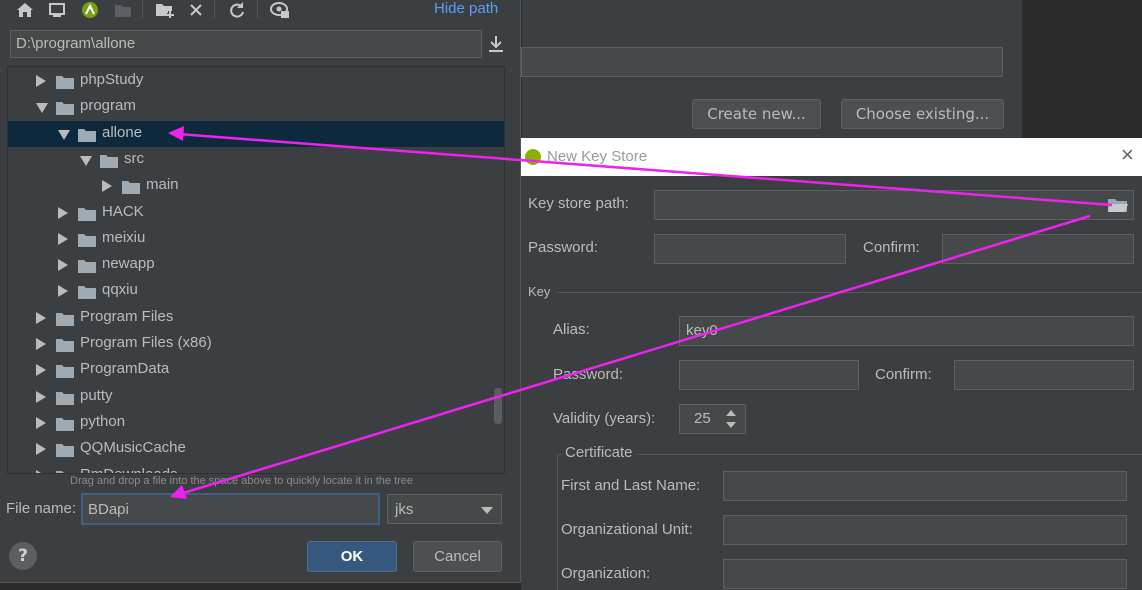 The height and width of the screenshot is (590, 1142). Describe the element at coordinates (1044, 375) in the screenshot. I see `key-confirm-field` at that location.